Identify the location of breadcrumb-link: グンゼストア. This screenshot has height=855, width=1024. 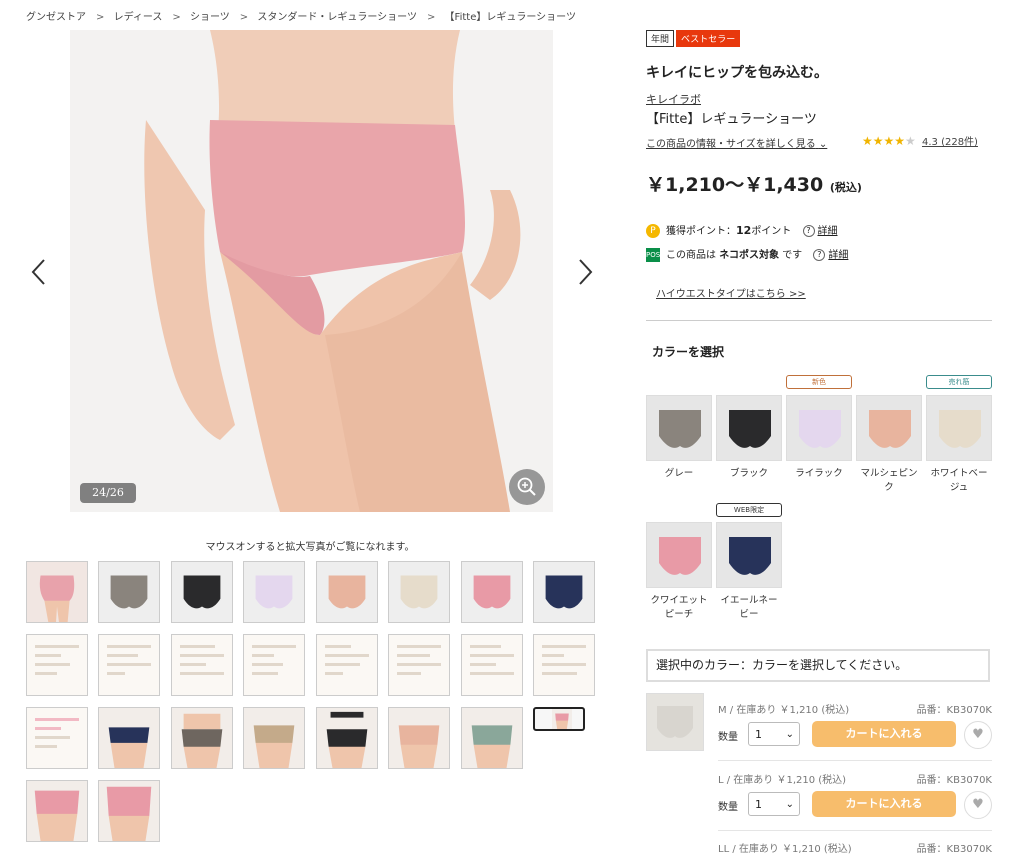
(56, 17).